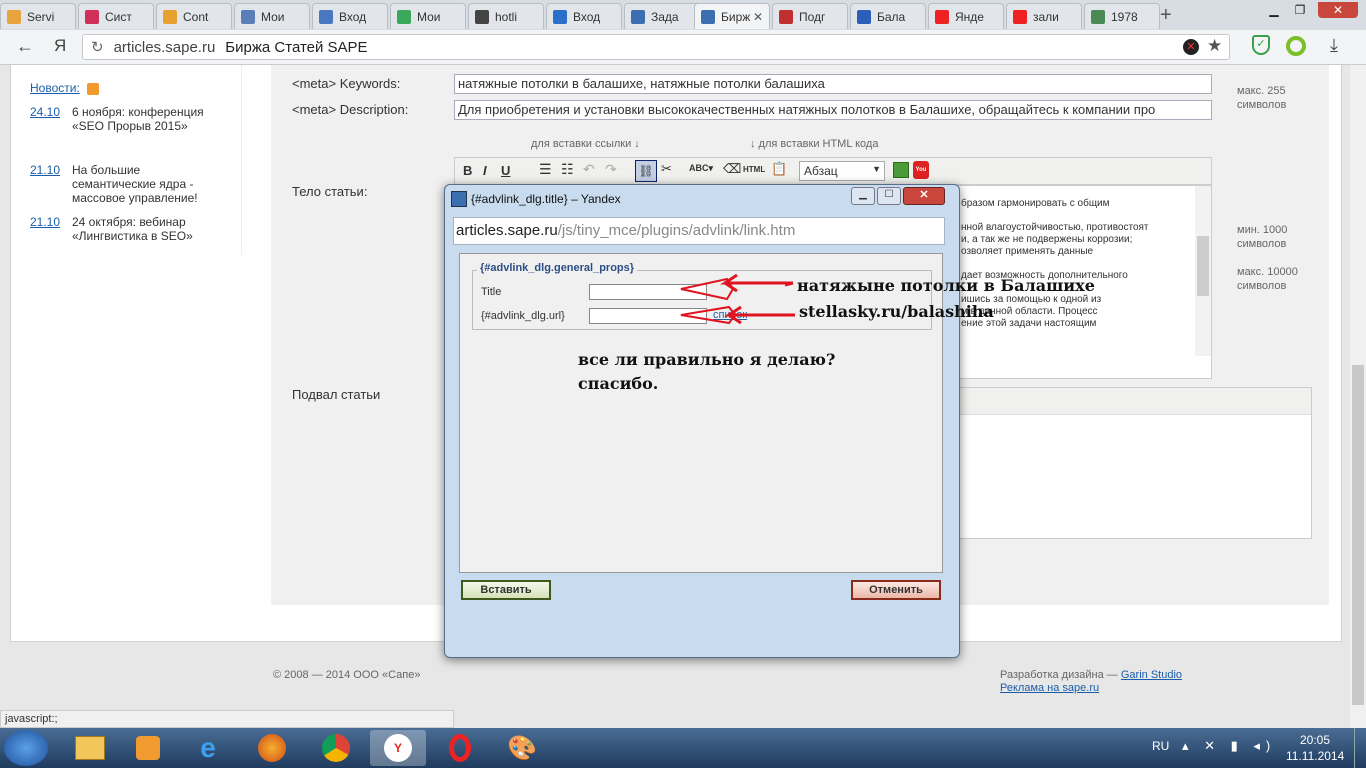 The height and width of the screenshot is (768, 1366). I want to click on mail-icon, so click(326, 16).